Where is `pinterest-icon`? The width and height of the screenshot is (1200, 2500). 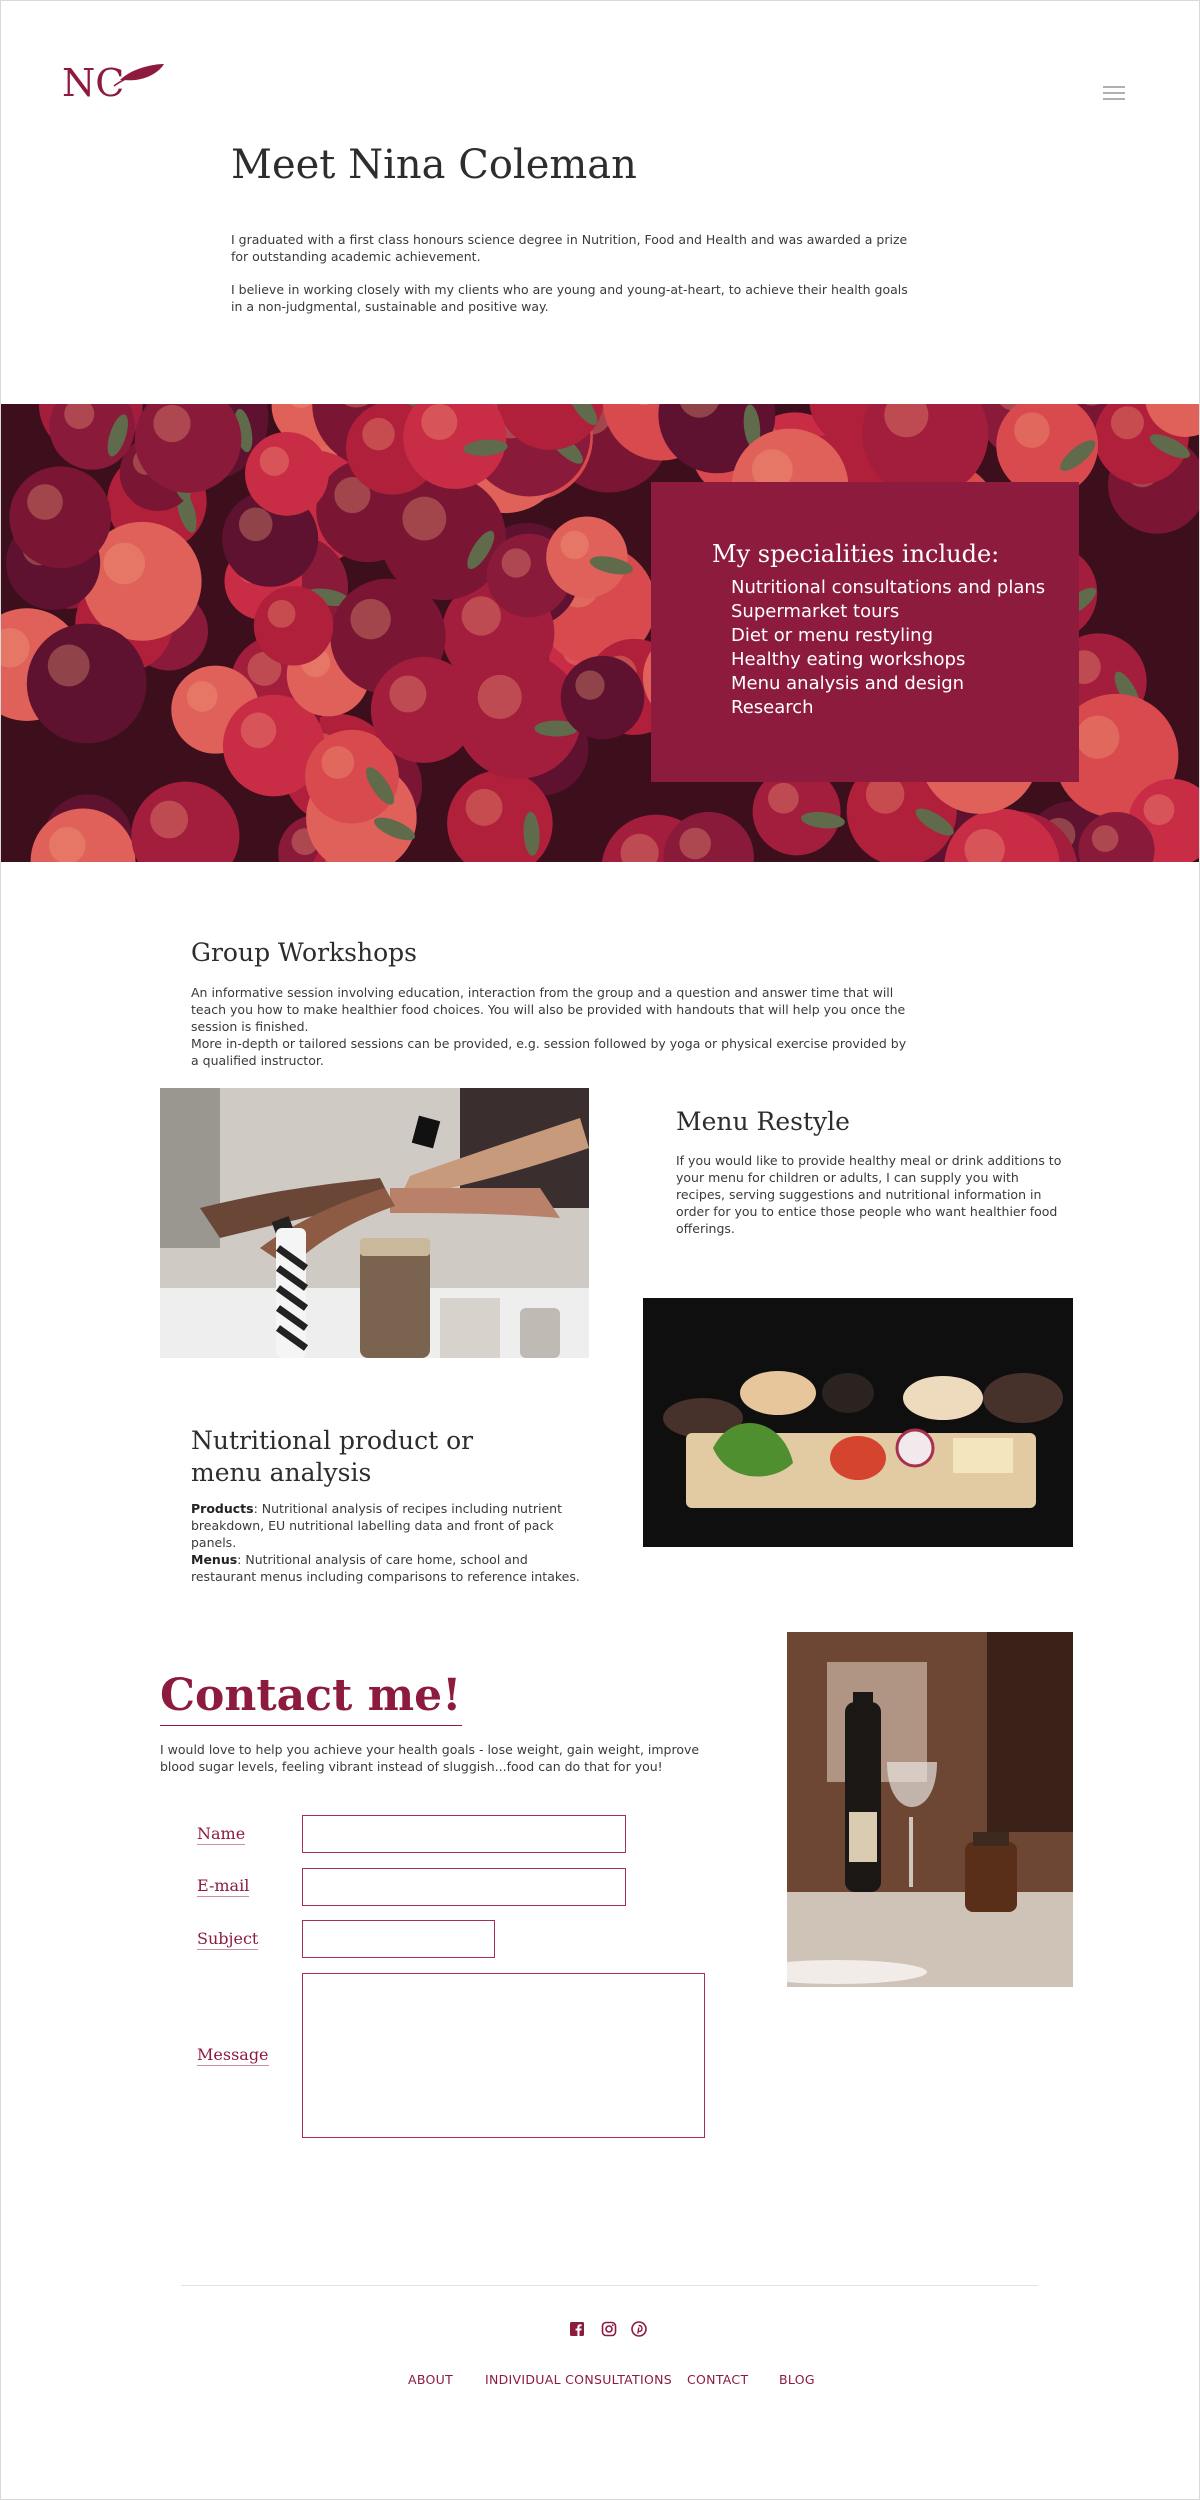
pinterest-icon is located at coordinates (639, 2329).